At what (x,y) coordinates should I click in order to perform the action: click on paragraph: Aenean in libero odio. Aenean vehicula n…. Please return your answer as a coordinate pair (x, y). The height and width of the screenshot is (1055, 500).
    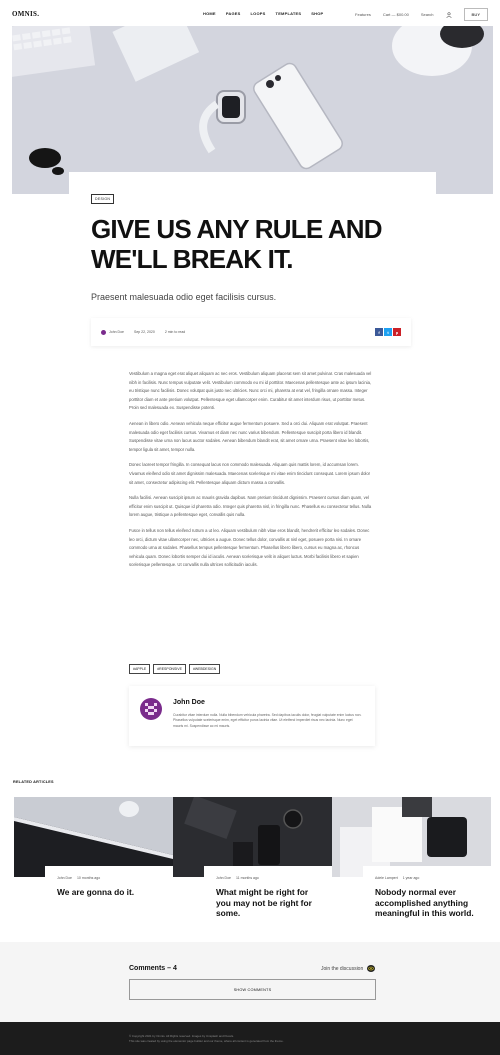
    Looking at the image, I should click on (249, 436).